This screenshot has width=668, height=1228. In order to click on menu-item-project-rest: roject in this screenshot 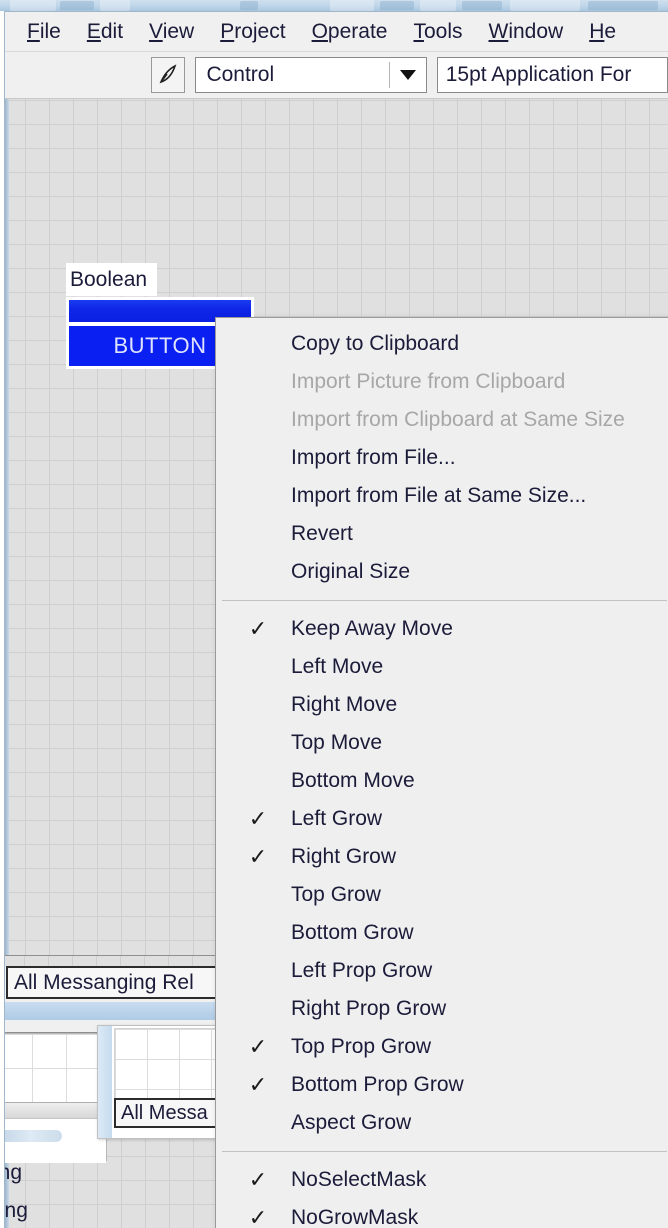, I will do `click(260, 31)`.